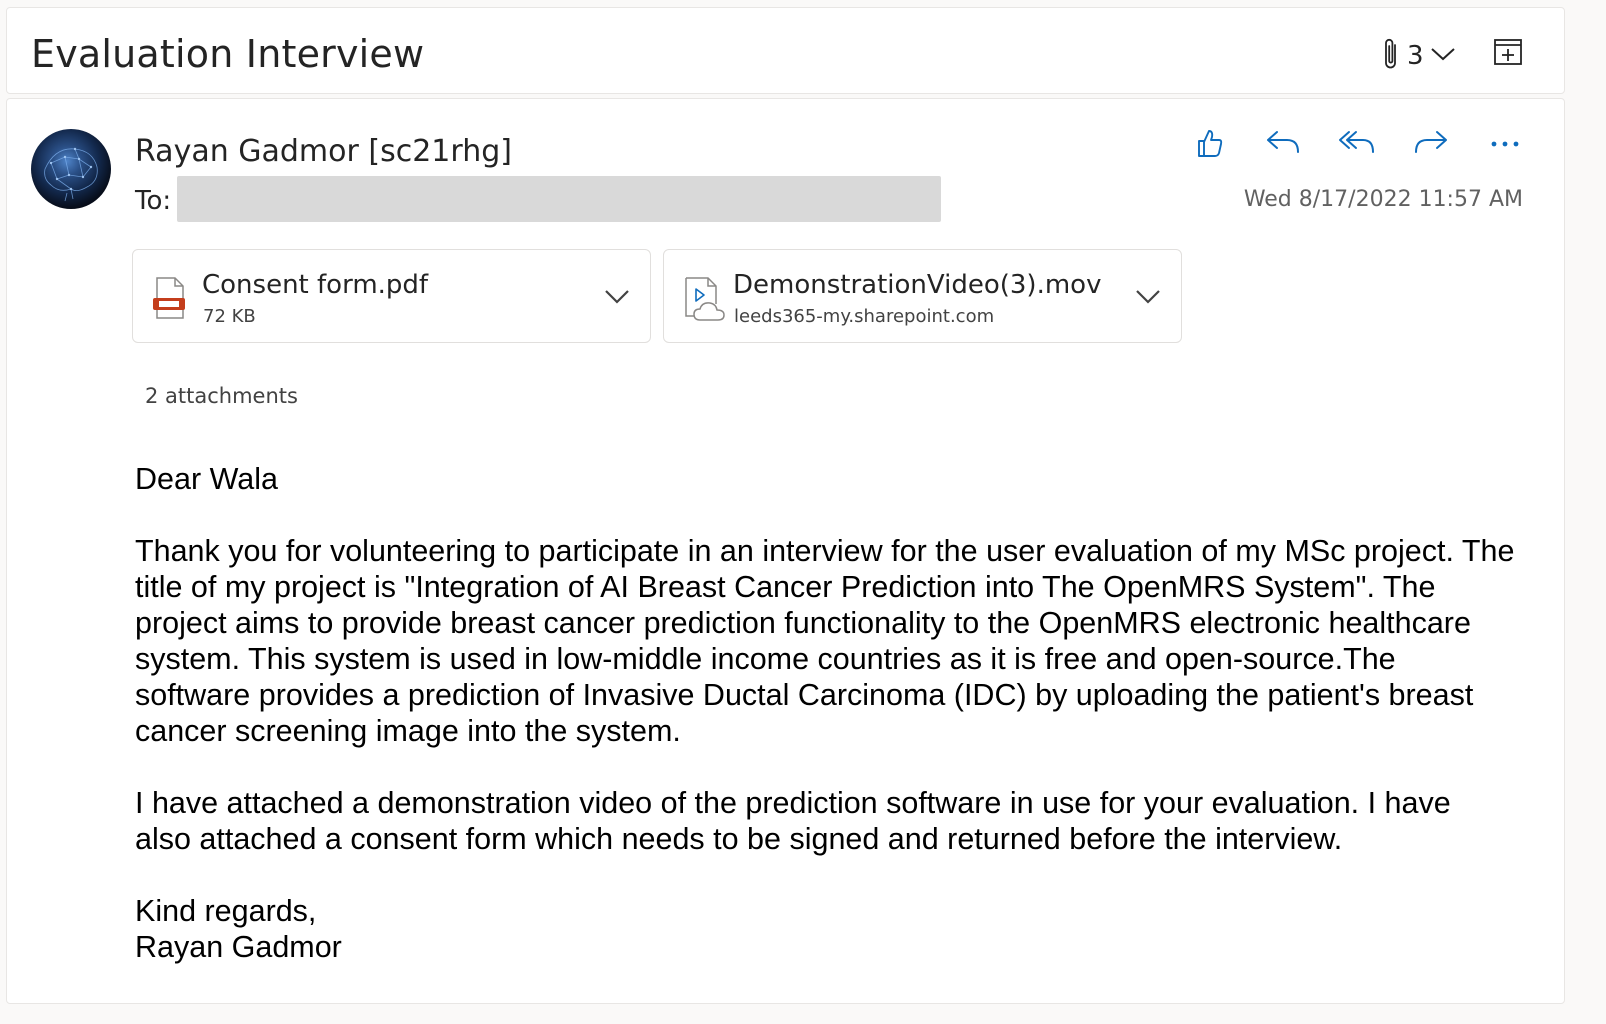 This screenshot has width=1606, height=1024. I want to click on bottom-divider, so click(803, 1014).